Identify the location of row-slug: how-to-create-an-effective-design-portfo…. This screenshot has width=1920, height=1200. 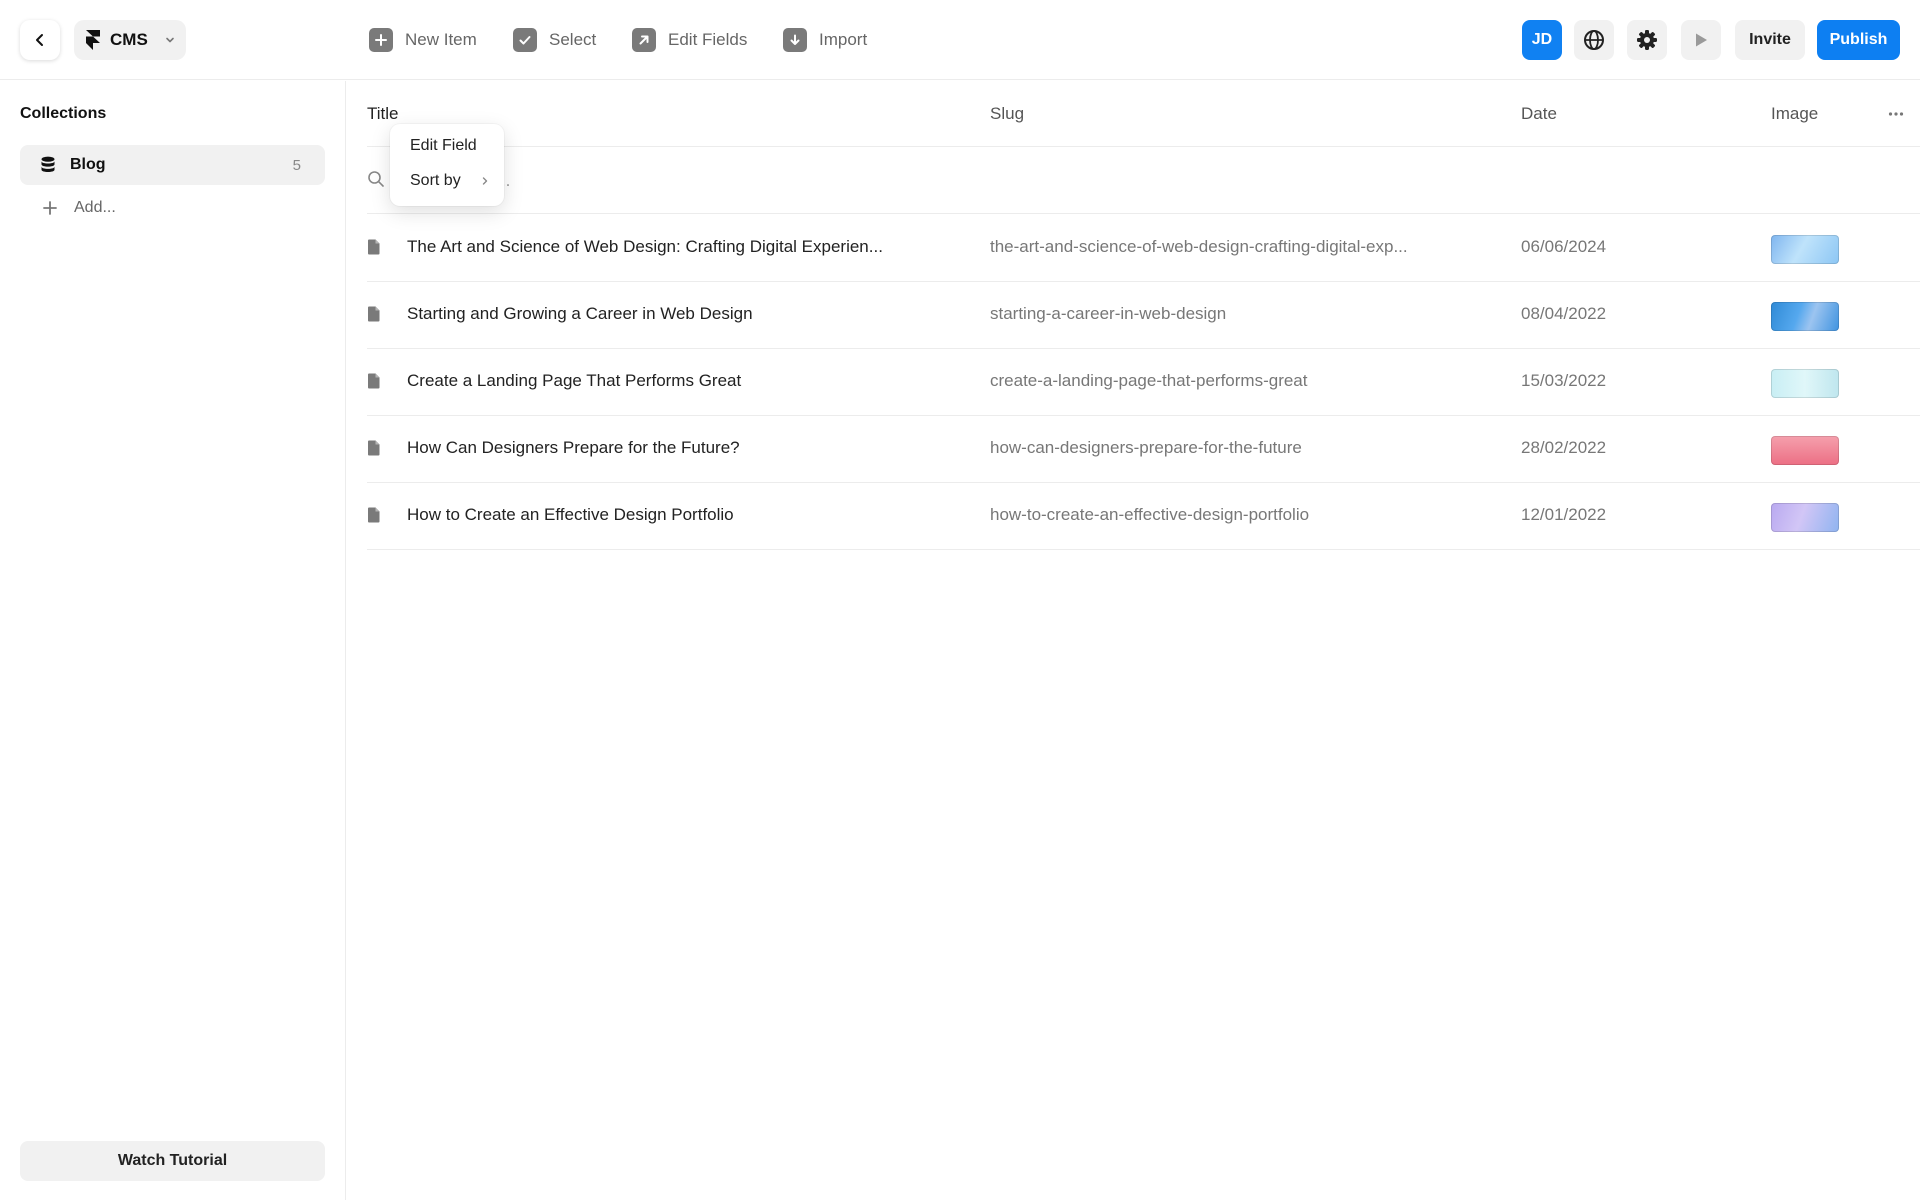
(1150, 514).